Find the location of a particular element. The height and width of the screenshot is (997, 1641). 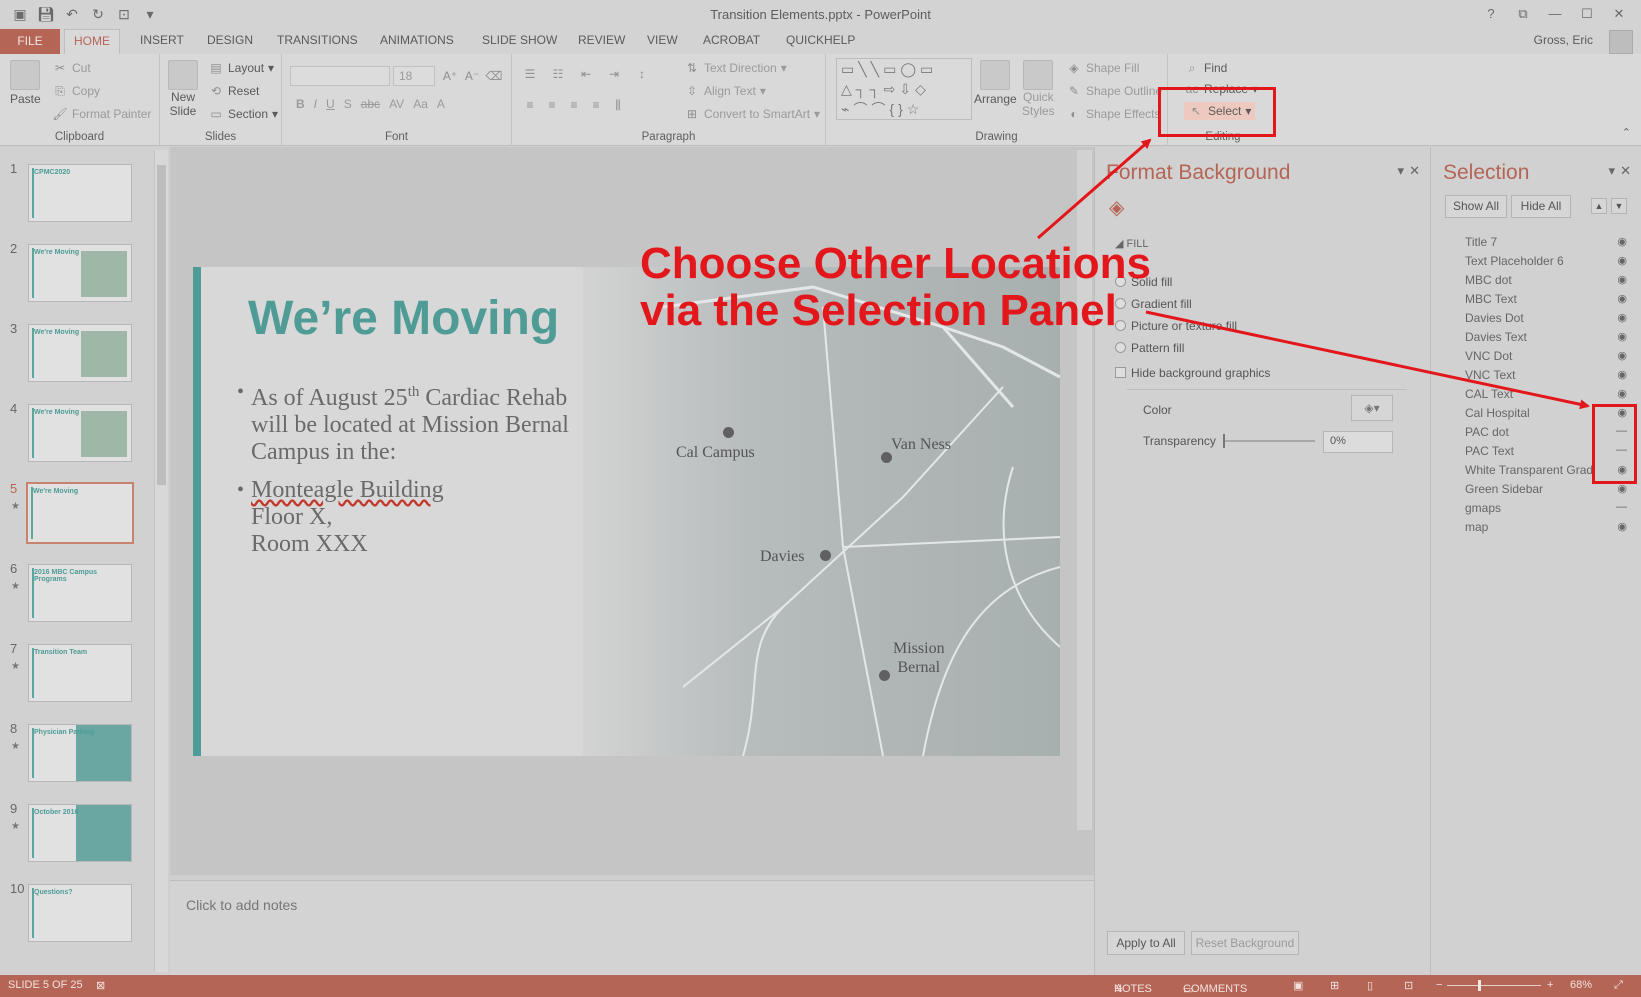

zoom-in-icon: + is located at coordinates (1550, 985).